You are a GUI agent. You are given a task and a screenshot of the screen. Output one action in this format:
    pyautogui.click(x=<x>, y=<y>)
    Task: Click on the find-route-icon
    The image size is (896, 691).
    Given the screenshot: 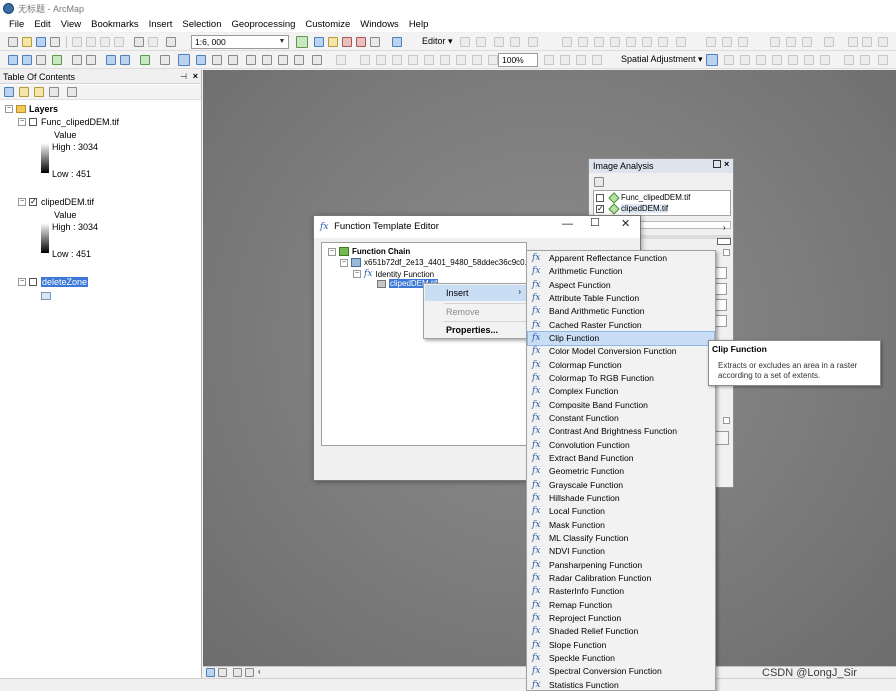 What is the action you would take?
    pyautogui.click(x=267, y=60)
    